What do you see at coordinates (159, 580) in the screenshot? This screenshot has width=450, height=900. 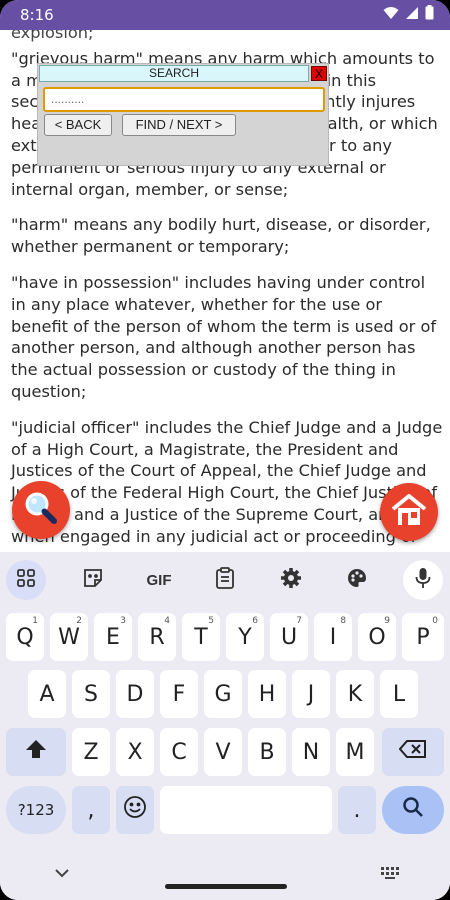 I see `gif-button: GIF` at bounding box center [159, 580].